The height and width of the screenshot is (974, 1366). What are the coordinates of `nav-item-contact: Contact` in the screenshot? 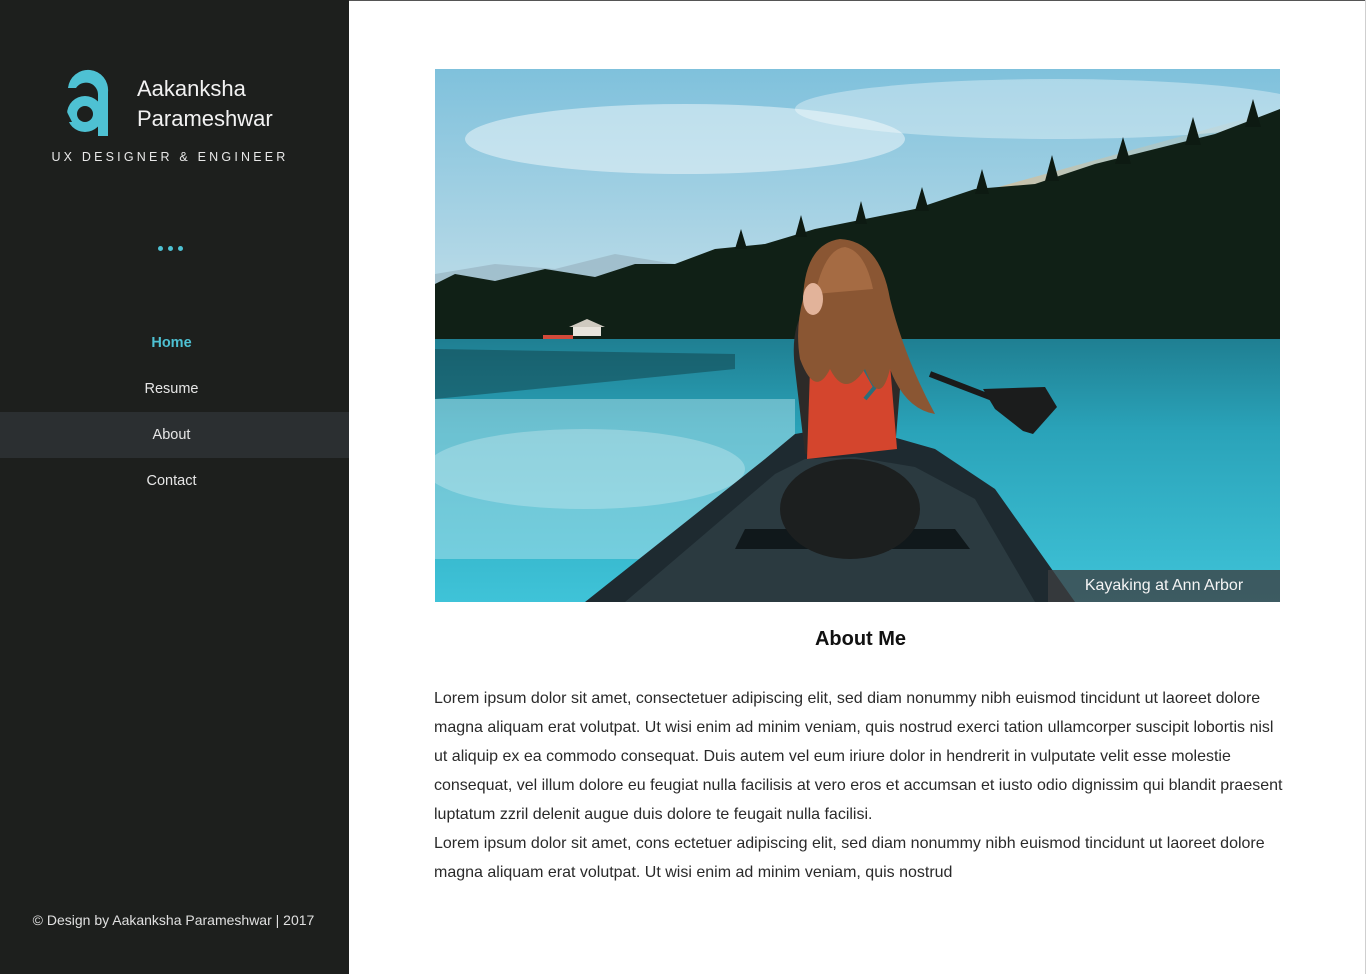 It's located at (174, 481).